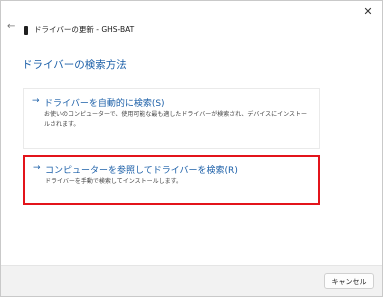 The height and width of the screenshot is (297, 383). What do you see at coordinates (11, 26) in the screenshot?
I see `back-arrow-icon: ←` at bounding box center [11, 26].